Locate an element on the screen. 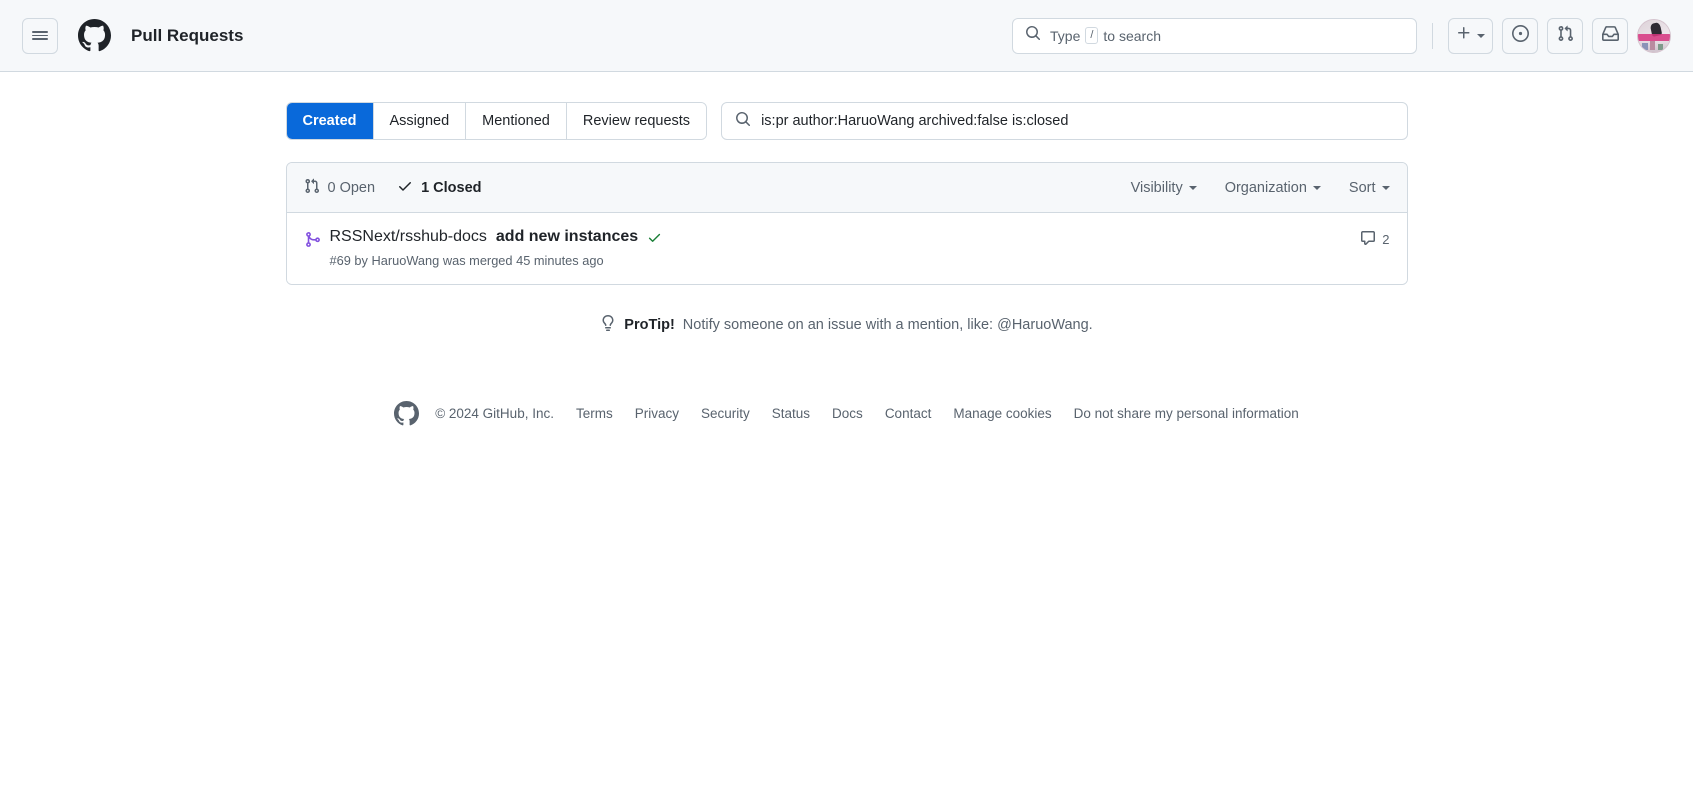 This screenshot has height=807, width=1693. inbox-icon is located at coordinates (1610, 36).